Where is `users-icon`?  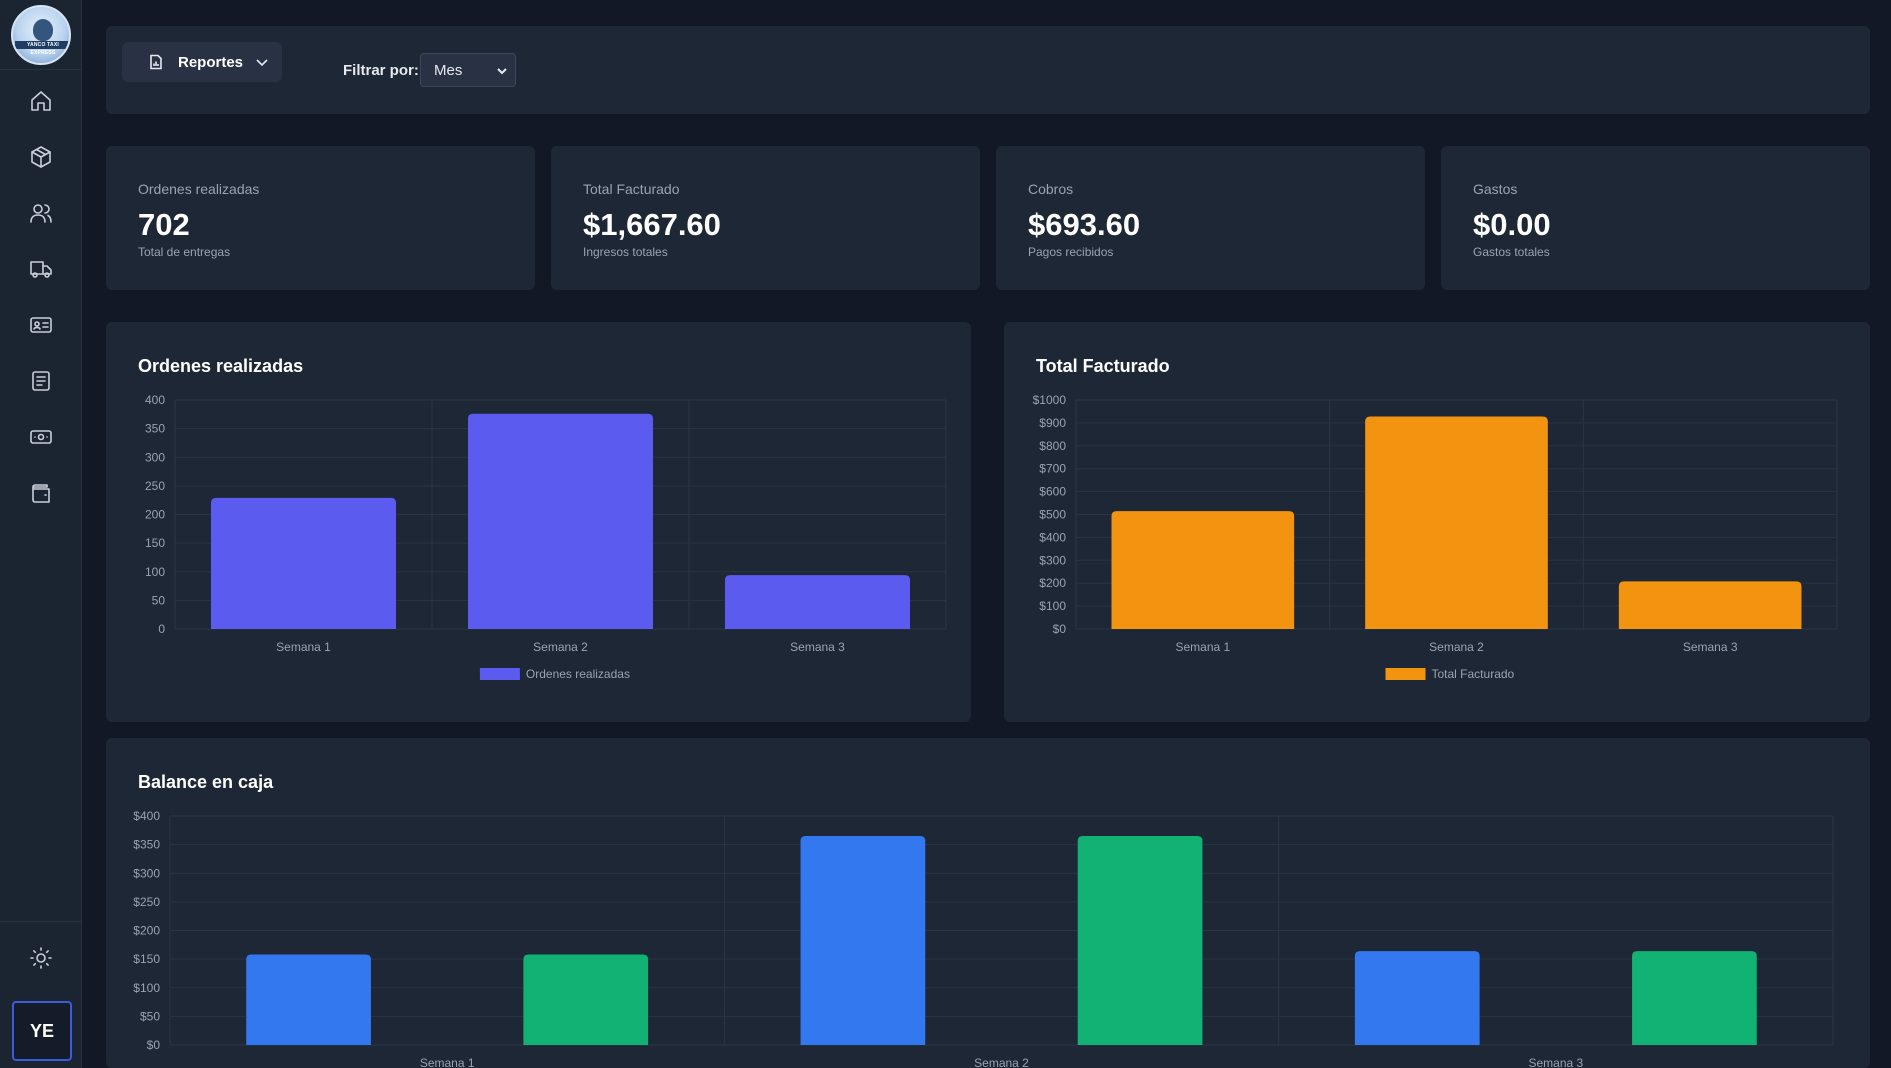 users-icon is located at coordinates (41, 213).